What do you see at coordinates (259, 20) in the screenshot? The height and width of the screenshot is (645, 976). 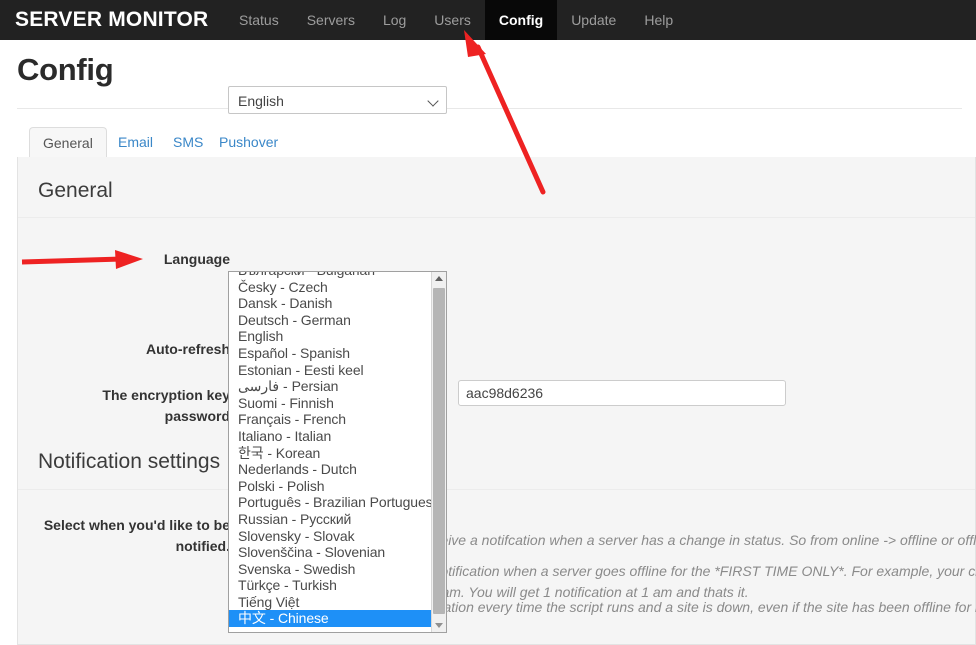 I see `nav-item-status: Status` at bounding box center [259, 20].